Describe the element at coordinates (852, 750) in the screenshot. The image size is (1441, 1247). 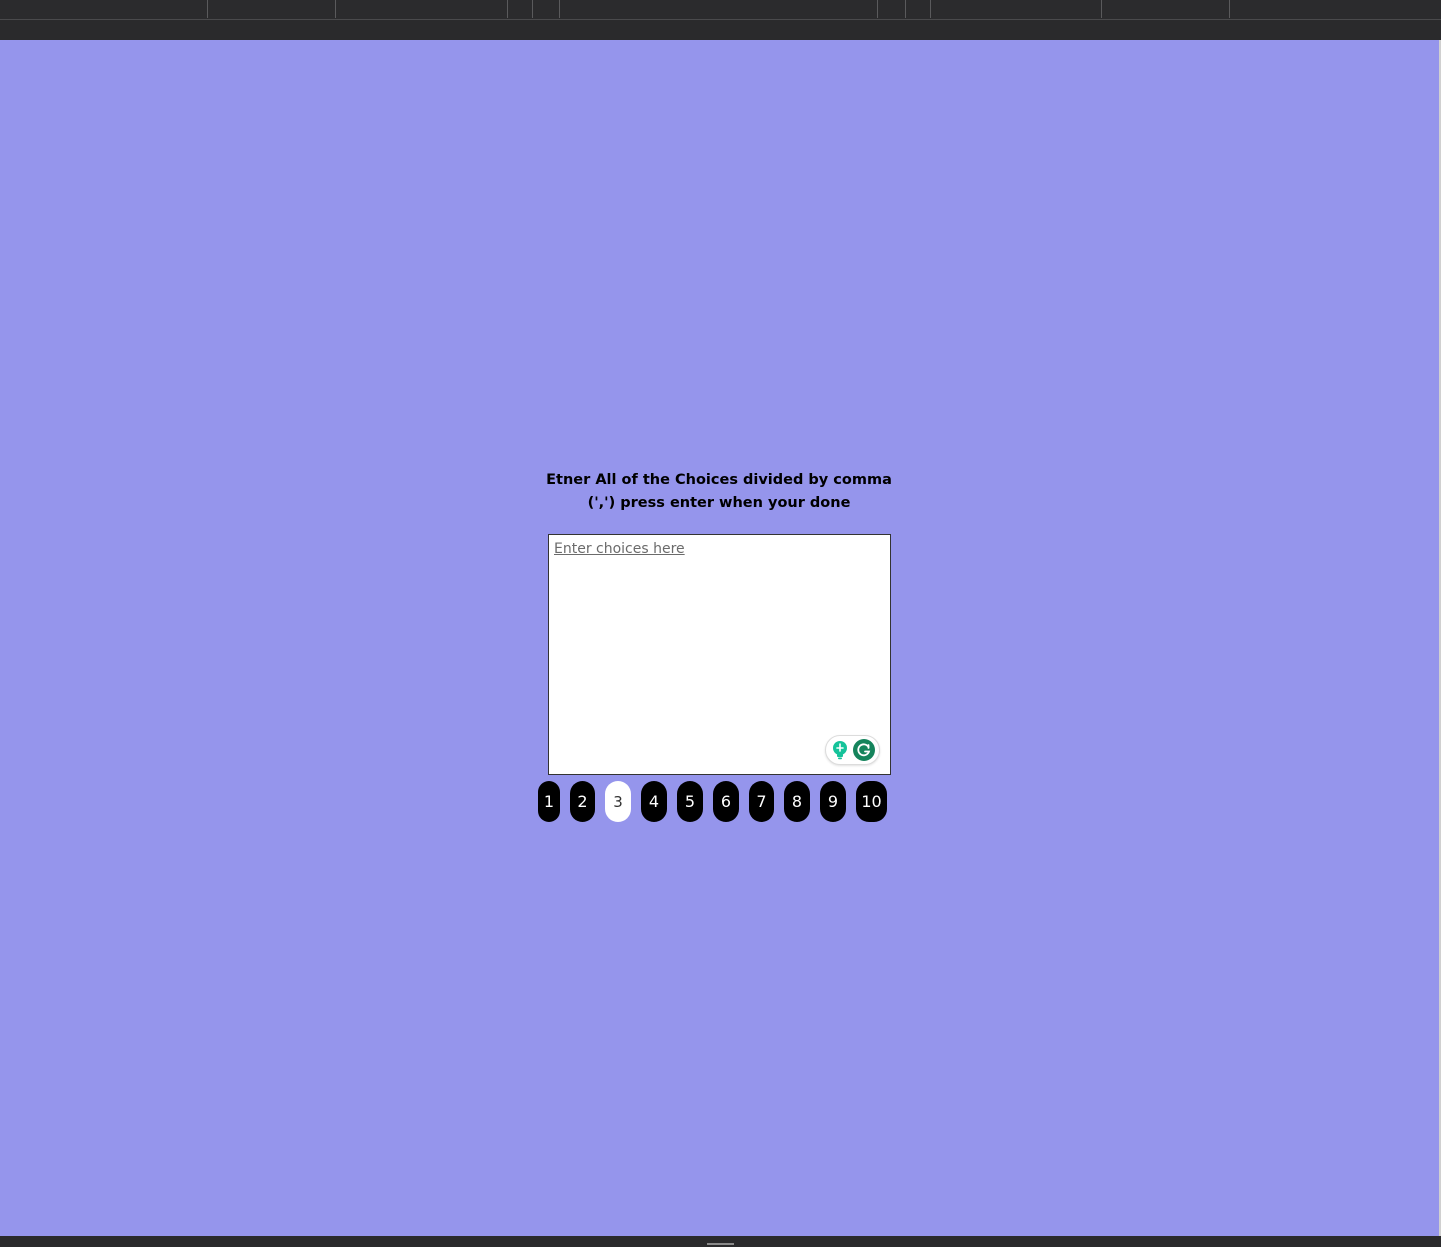
I see `grammarly-widget` at that location.